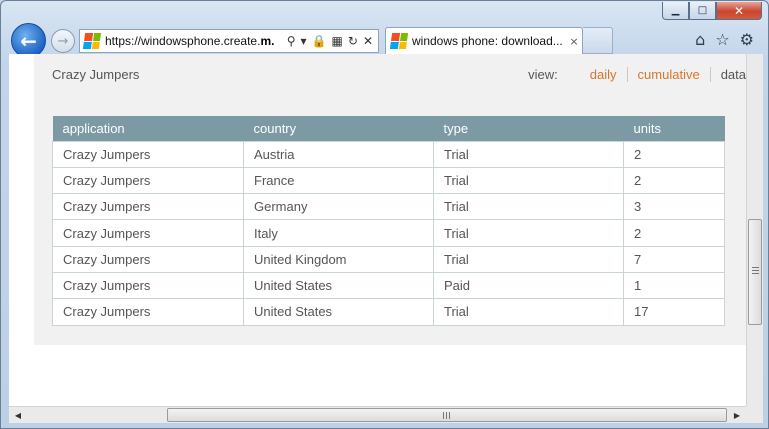  I want to click on favorites-star-icon: ☆, so click(722, 39).